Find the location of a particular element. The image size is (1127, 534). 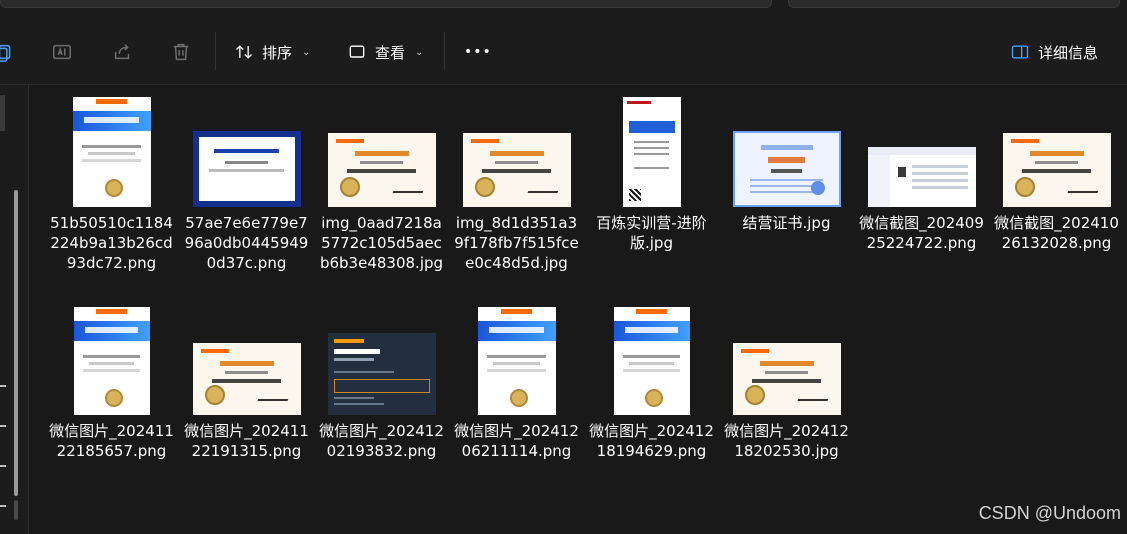

details-label: 详细信息 is located at coordinates (1068, 52).